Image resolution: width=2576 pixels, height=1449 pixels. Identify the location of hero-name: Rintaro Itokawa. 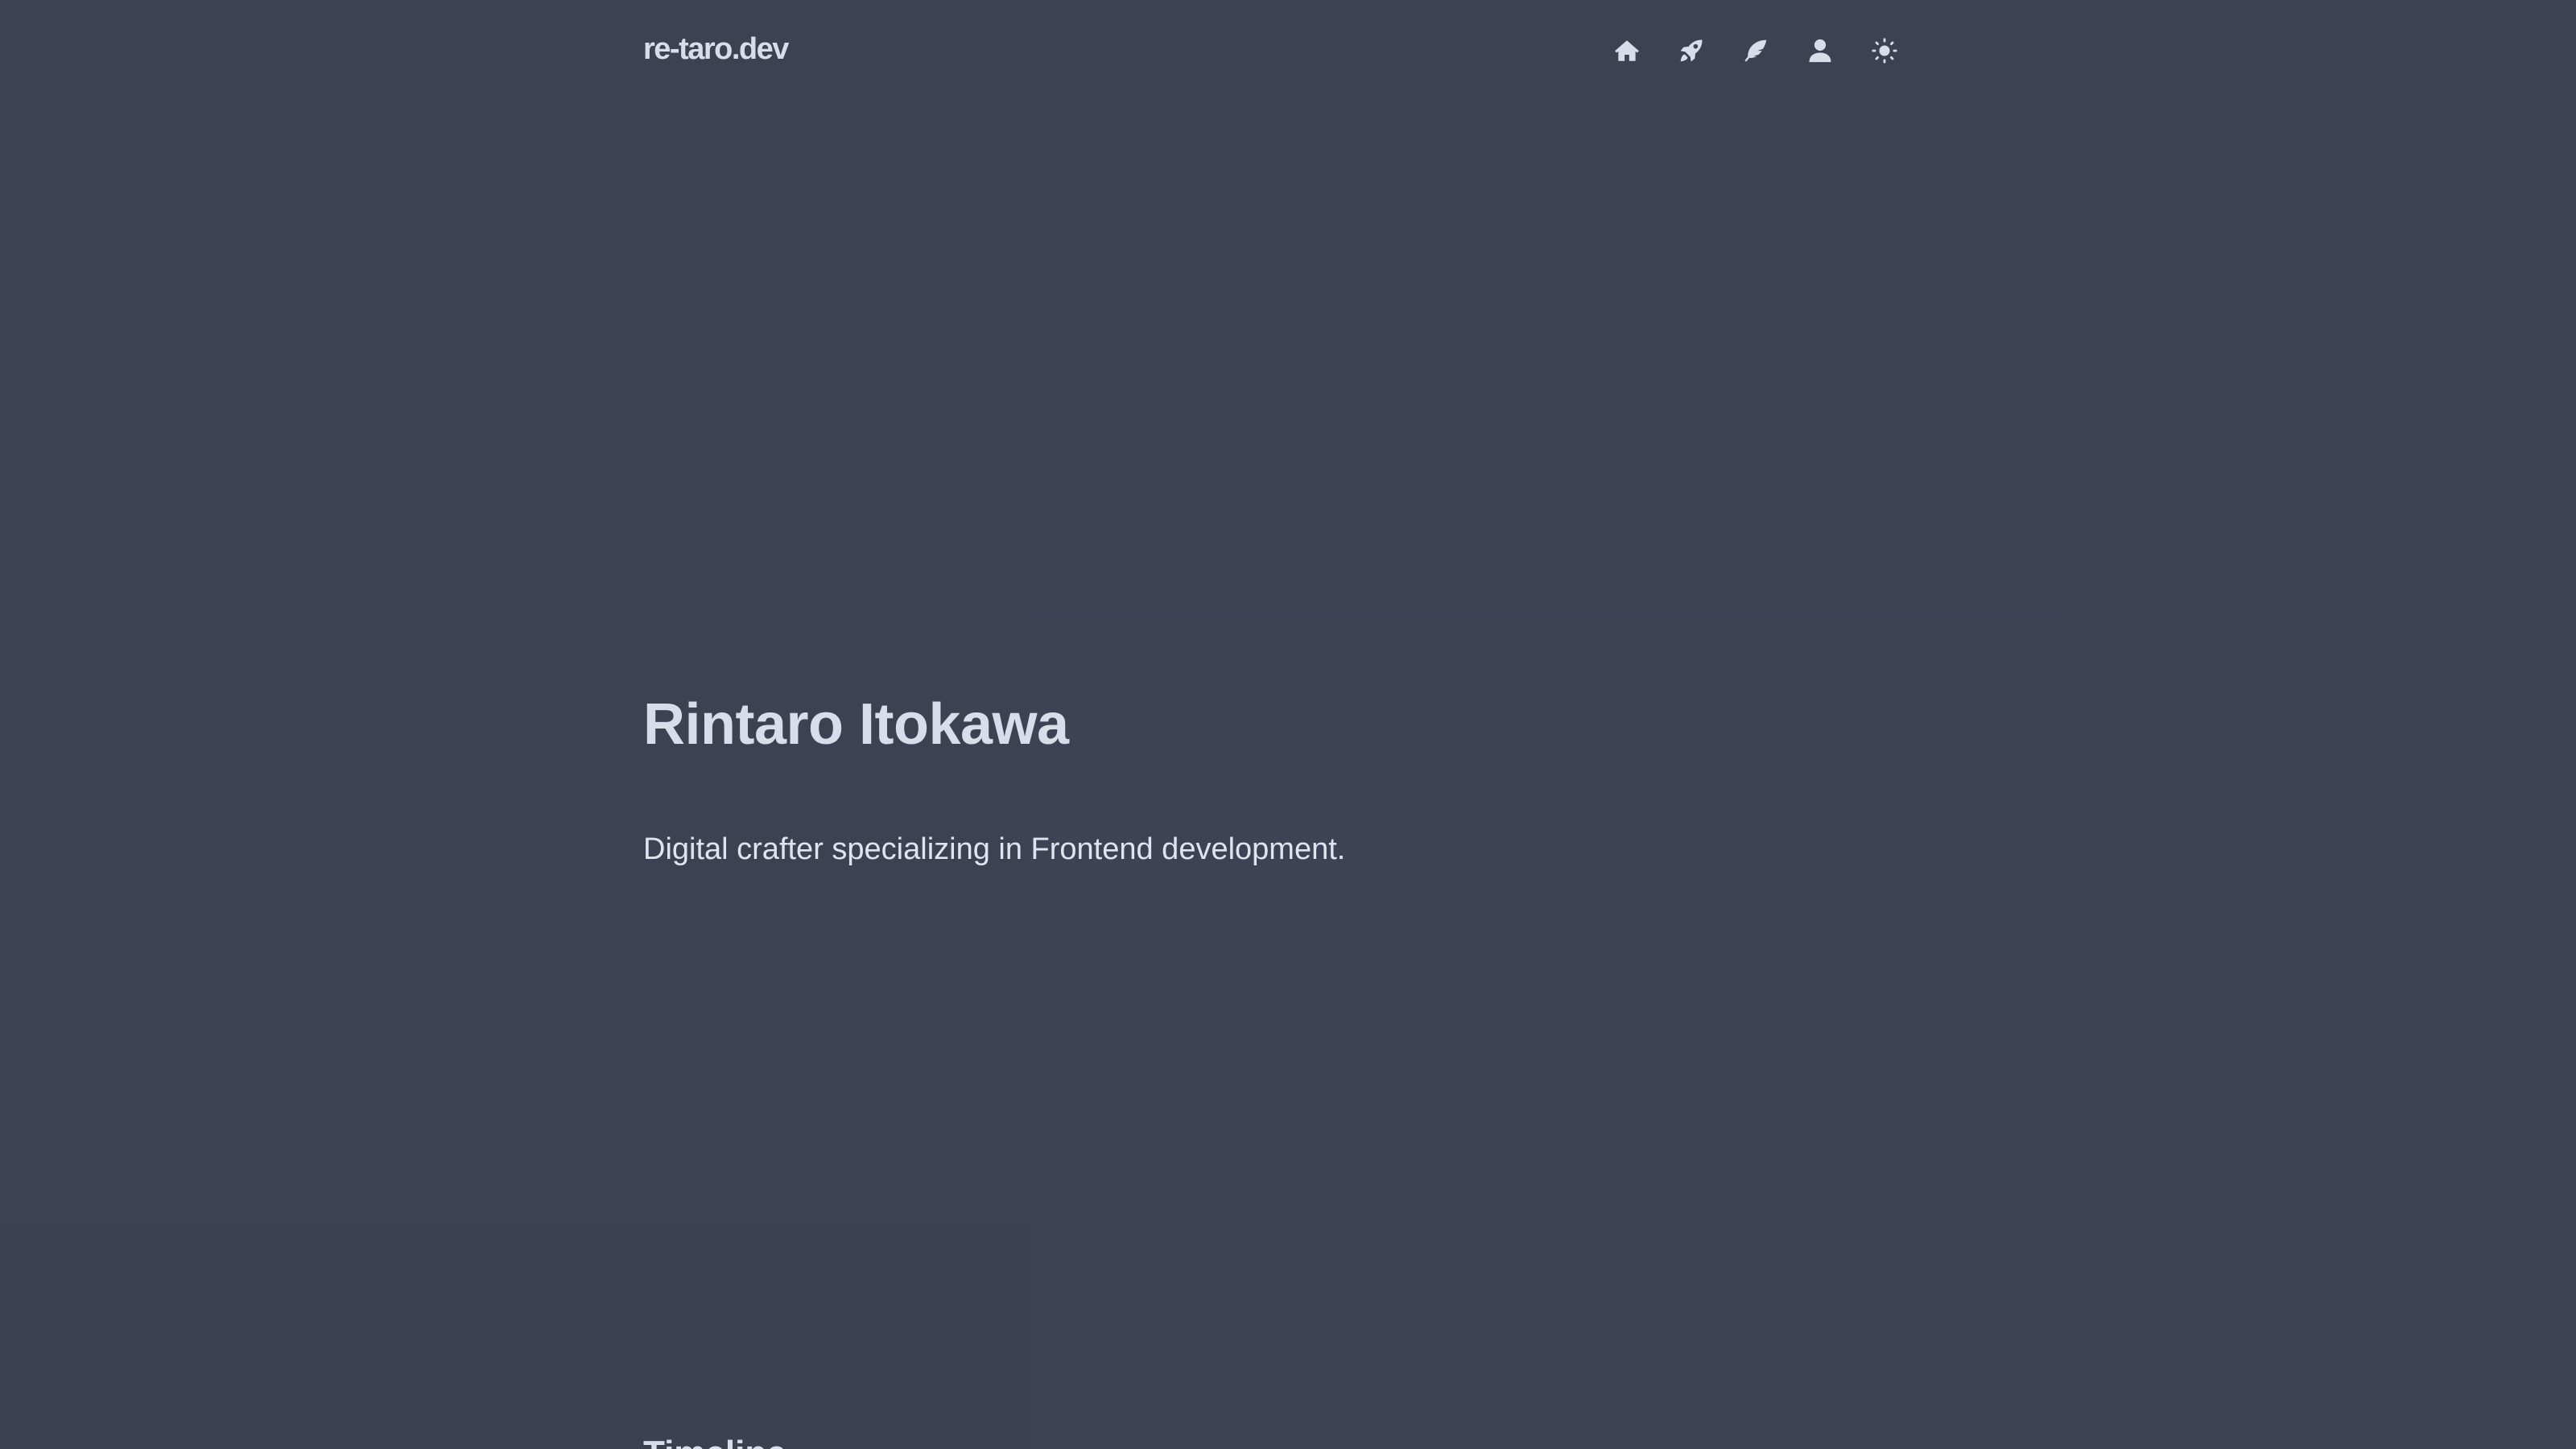
(856, 724).